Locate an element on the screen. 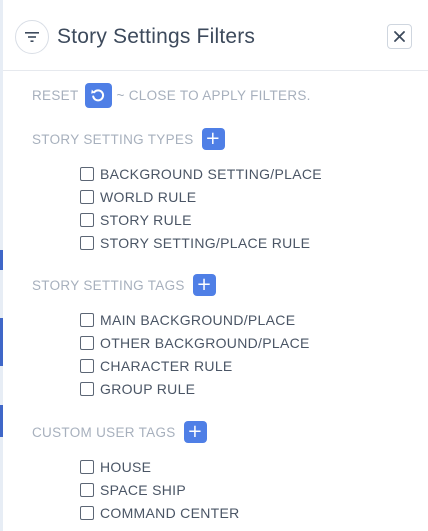 The height and width of the screenshot is (531, 428). checkbox-label: OTHER BACKGROUND/PLACE is located at coordinates (205, 342).